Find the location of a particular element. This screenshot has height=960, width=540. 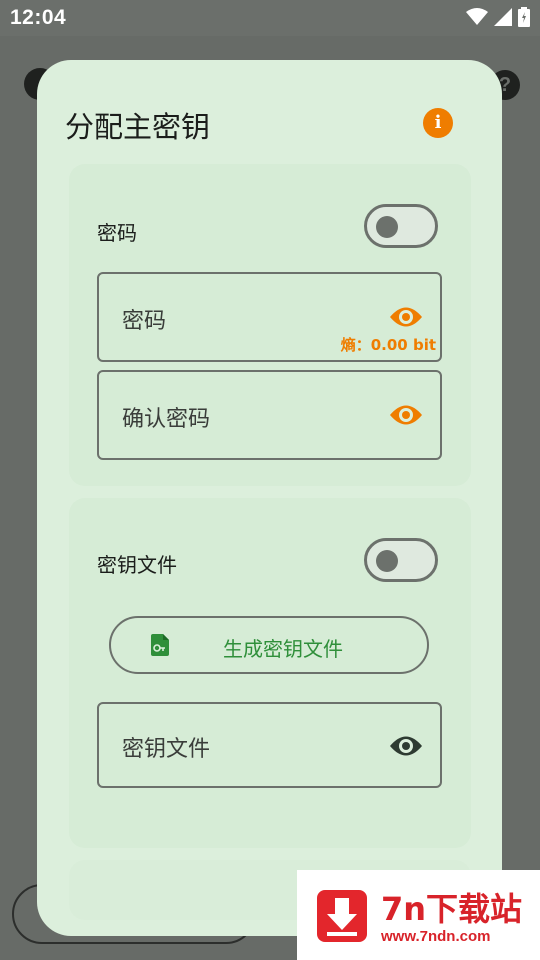

status-time: 12:04 is located at coordinates (38, 17).